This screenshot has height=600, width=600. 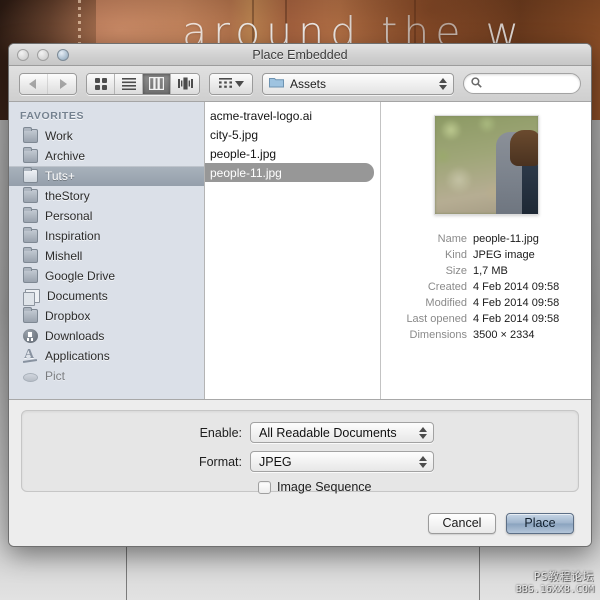 What do you see at coordinates (106, 376) in the screenshot?
I see `sidebar-item-pict: Pict` at bounding box center [106, 376].